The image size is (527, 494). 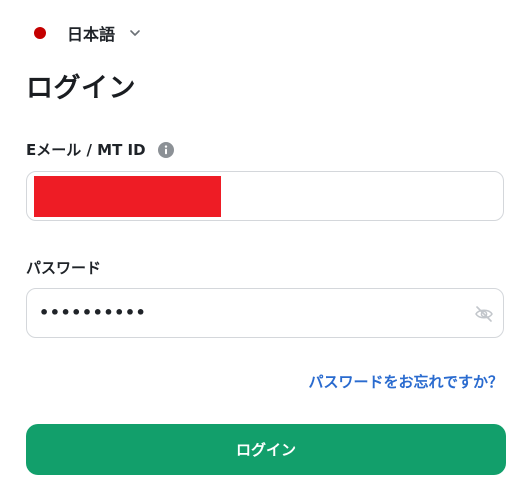 What do you see at coordinates (135, 33) in the screenshot?
I see `chevron-down-icon` at bounding box center [135, 33].